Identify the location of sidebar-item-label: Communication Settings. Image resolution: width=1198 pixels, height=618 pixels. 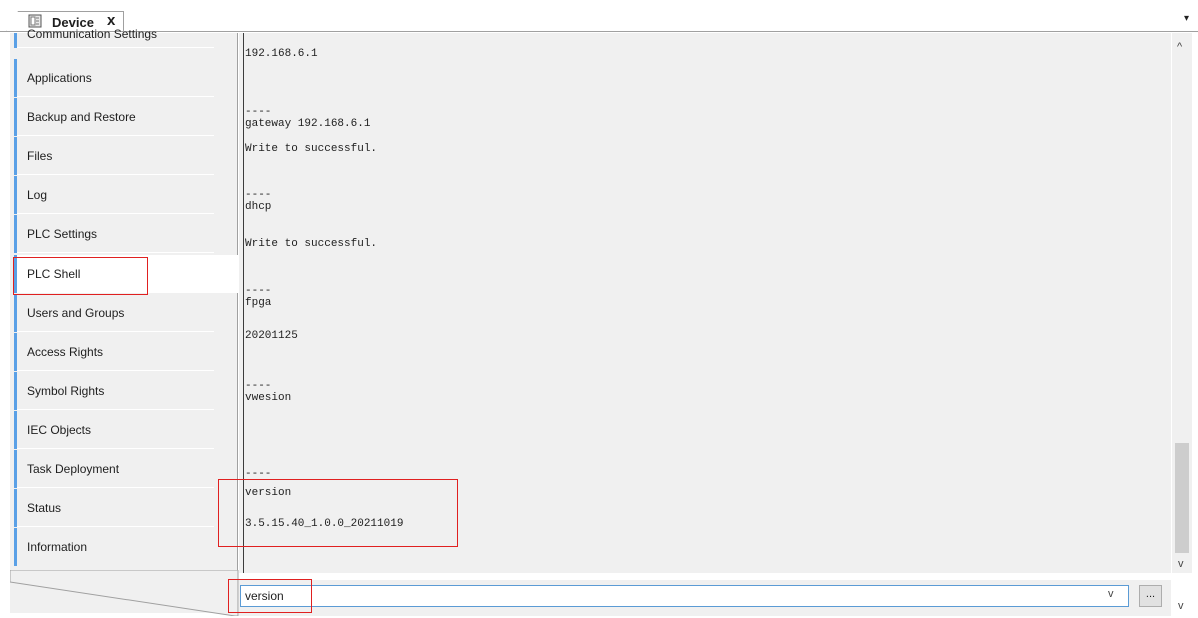
(92, 34).